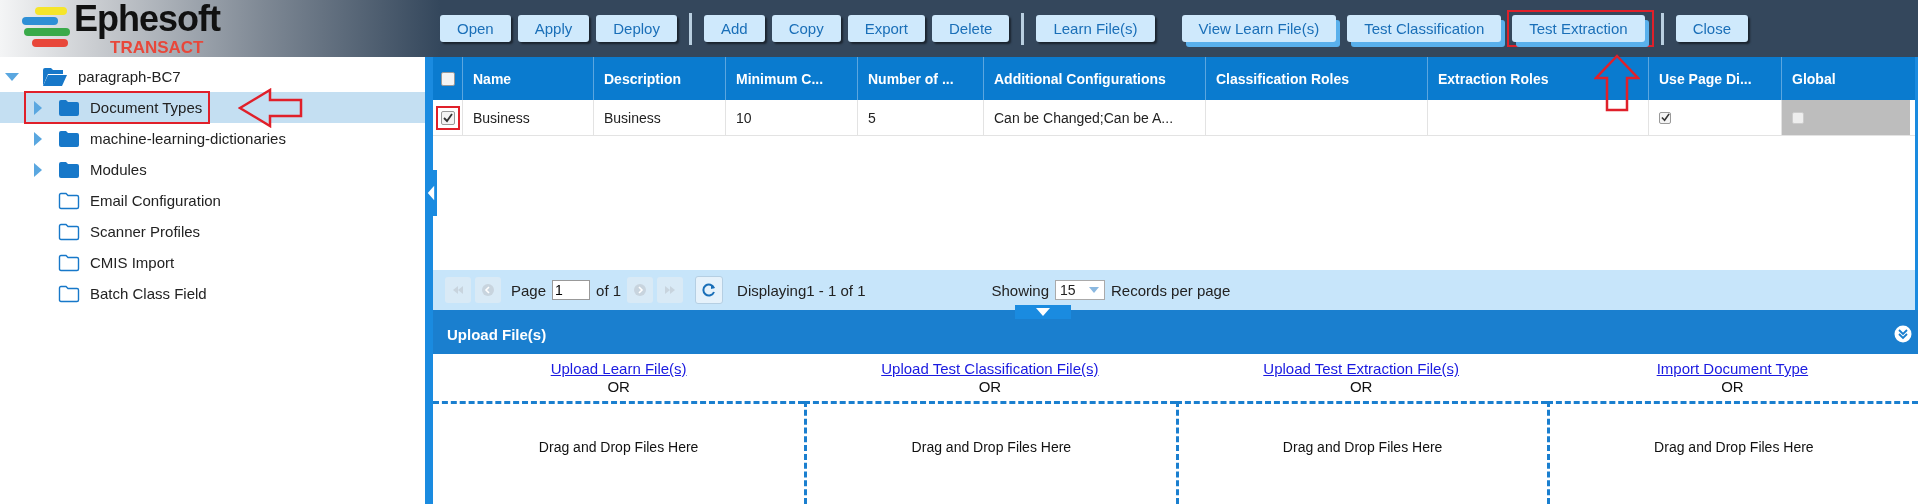  What do you see at coordinates (155, 200) in the screenshot?
I see `tree-label: Email Configuration` at bounding box center [155, 200].